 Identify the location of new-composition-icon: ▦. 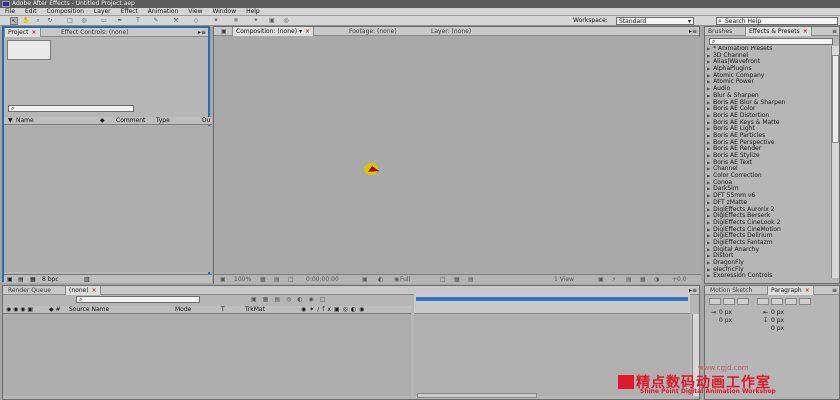
(33, 279).